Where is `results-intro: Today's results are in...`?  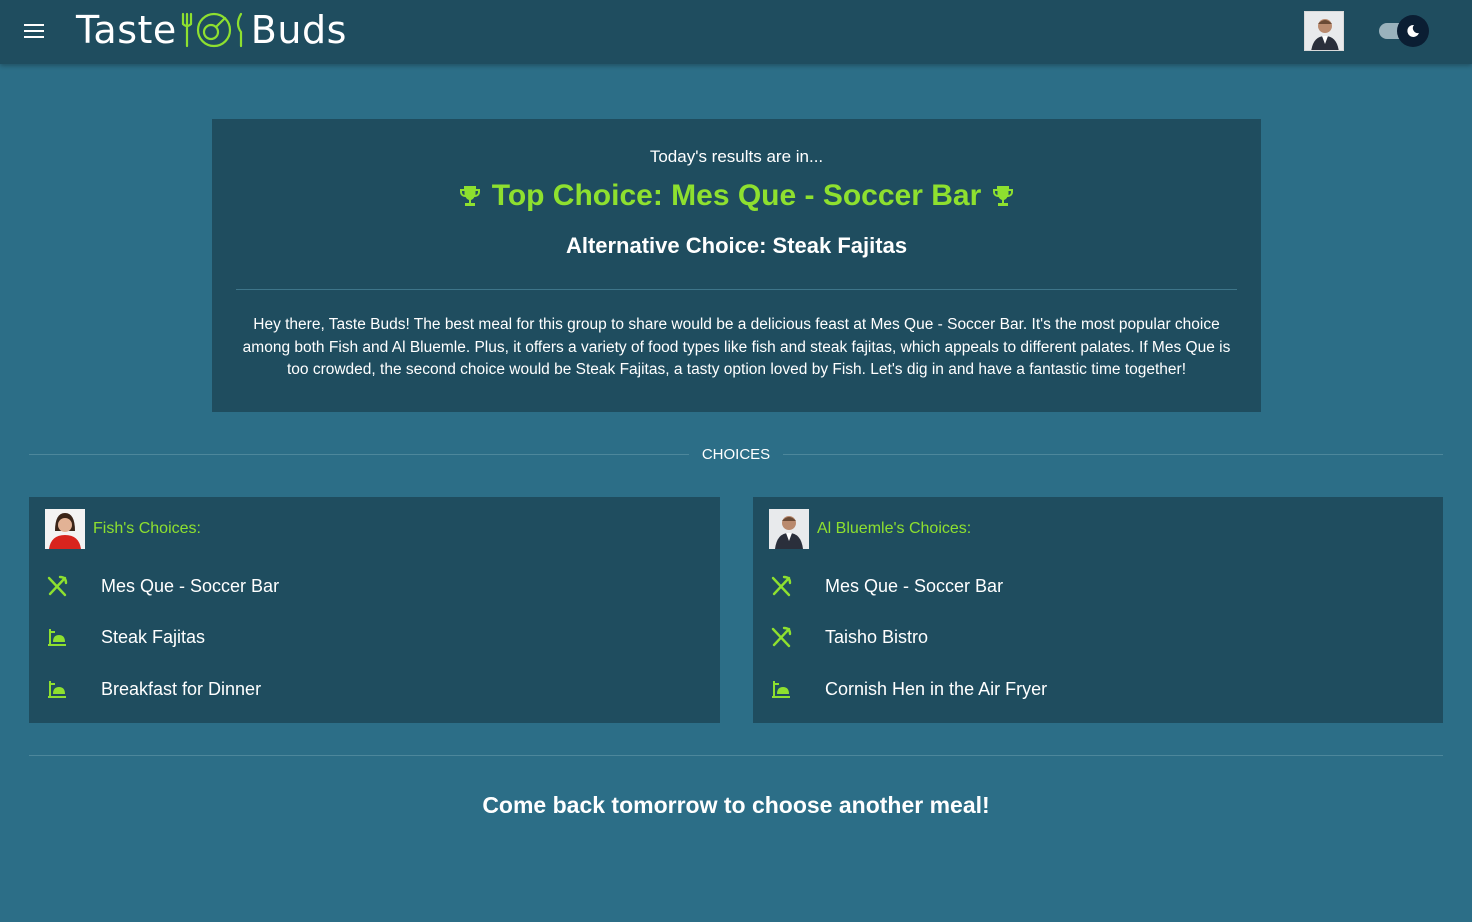 results-intro: Today's results are in... is located at coordinates (736, 156).